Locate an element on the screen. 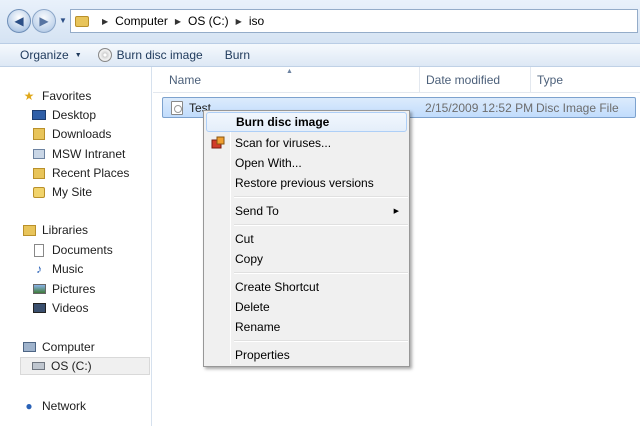  nav-msw-intranet: MSW Intranet is located at coordinates (78, 154).